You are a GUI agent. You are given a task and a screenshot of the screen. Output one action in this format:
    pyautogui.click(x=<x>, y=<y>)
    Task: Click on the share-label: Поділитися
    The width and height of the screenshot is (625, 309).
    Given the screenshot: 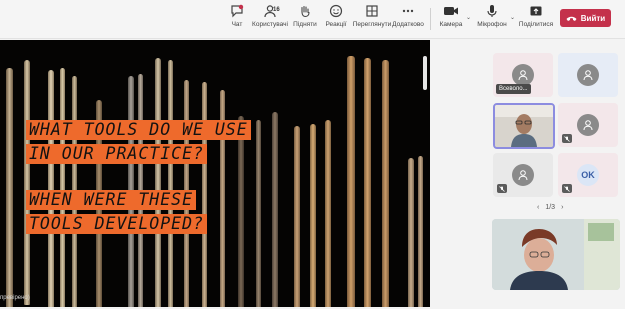 What is the action you would take?
    pyautogui.click(x=536, y=24)
    